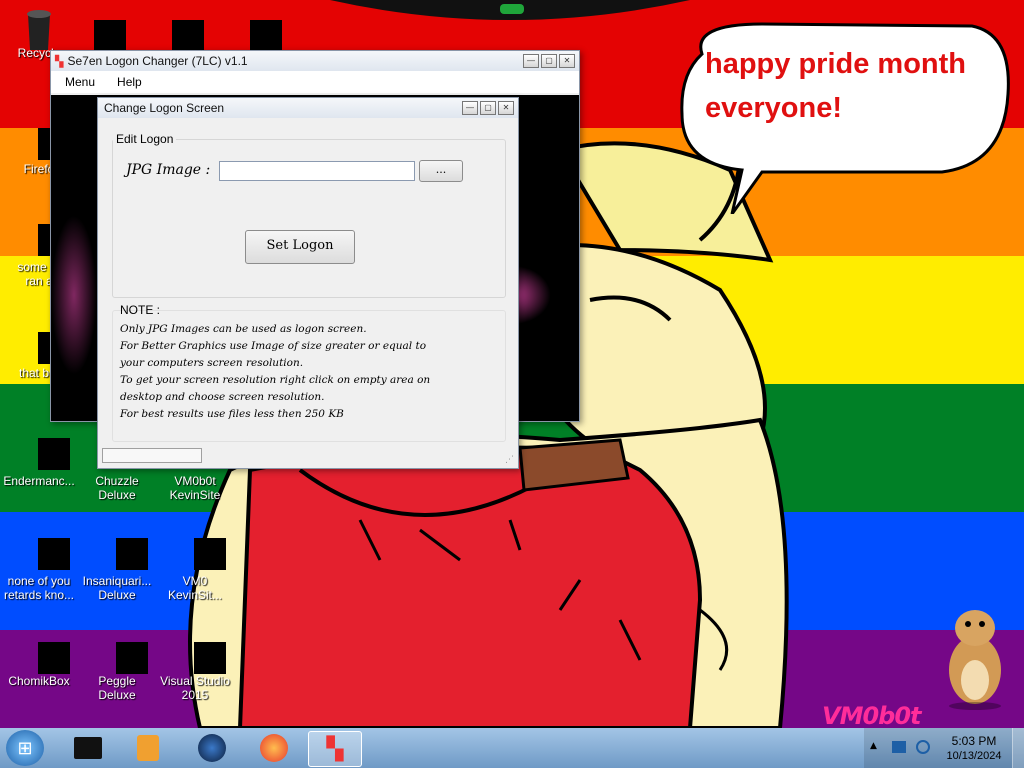 The image size is (1024, 768). I want to click on start-button: ⊞, so click(25, 748).